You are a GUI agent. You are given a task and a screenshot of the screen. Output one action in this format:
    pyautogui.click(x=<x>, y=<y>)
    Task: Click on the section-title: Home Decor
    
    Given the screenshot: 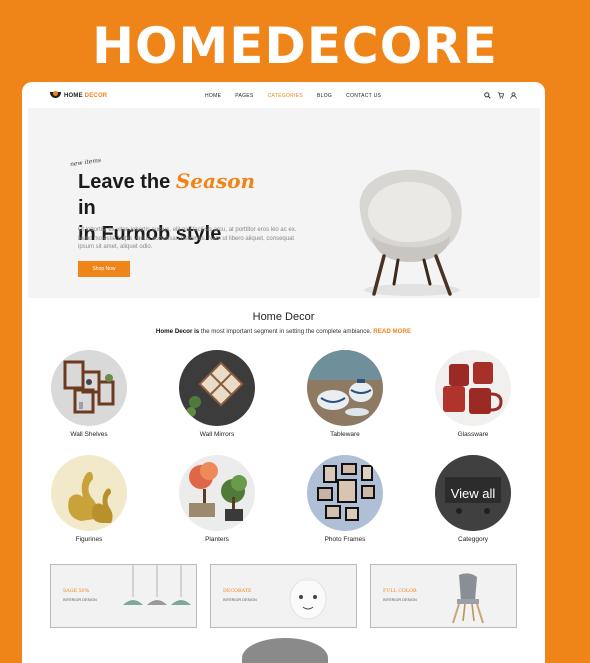 What is the action you would take?
    pyautogui.click(x=283, y=317)
    